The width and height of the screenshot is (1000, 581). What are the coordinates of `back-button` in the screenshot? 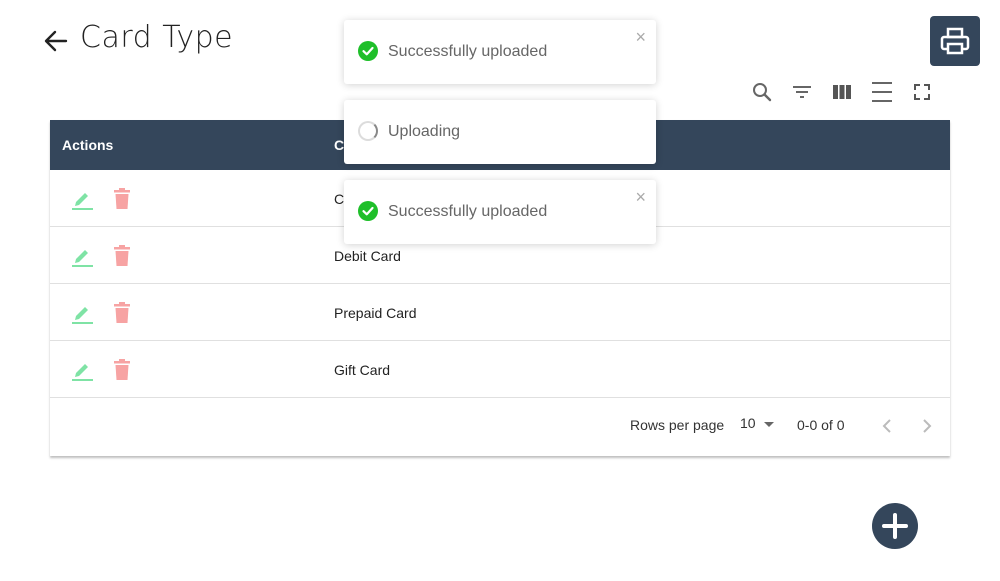 It's located at (56, 41).